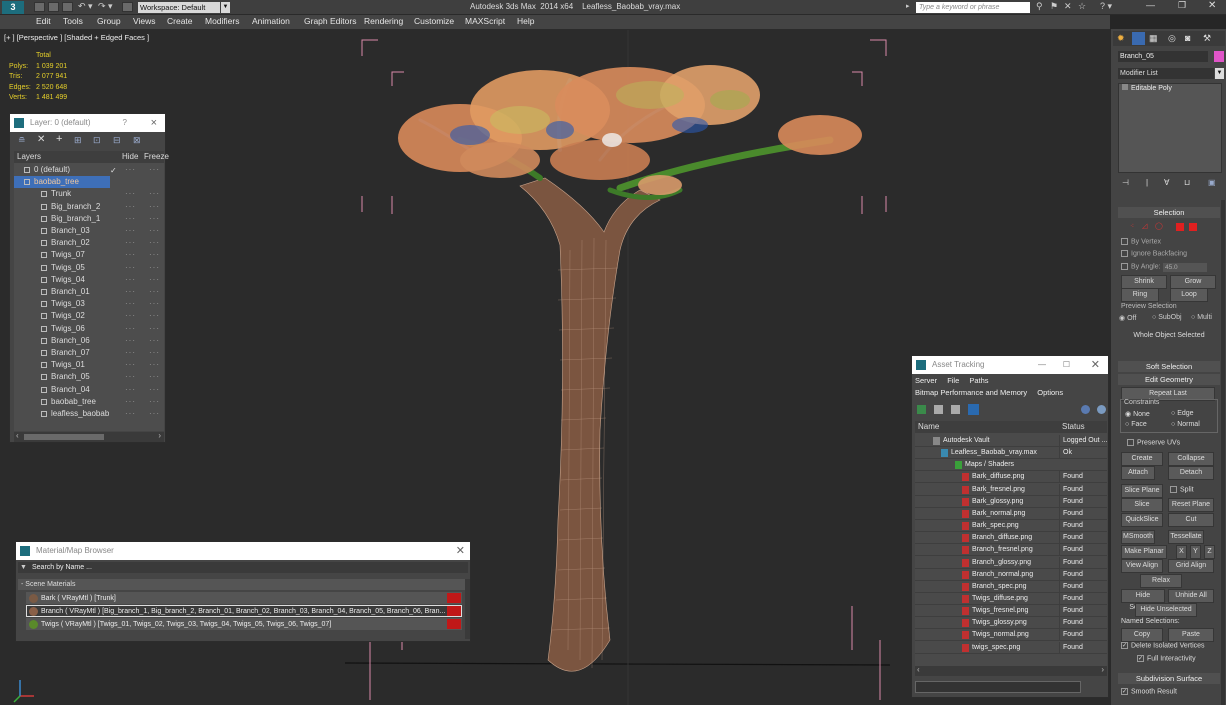  I want to click on asset-menu-file: File, so click(953, 380).